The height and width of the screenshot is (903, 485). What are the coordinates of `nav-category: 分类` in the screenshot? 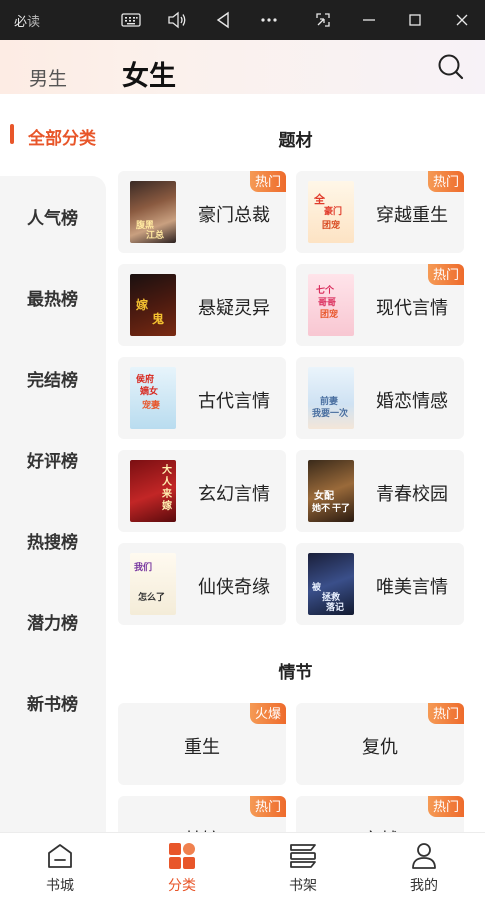 It's located at (182, 868).